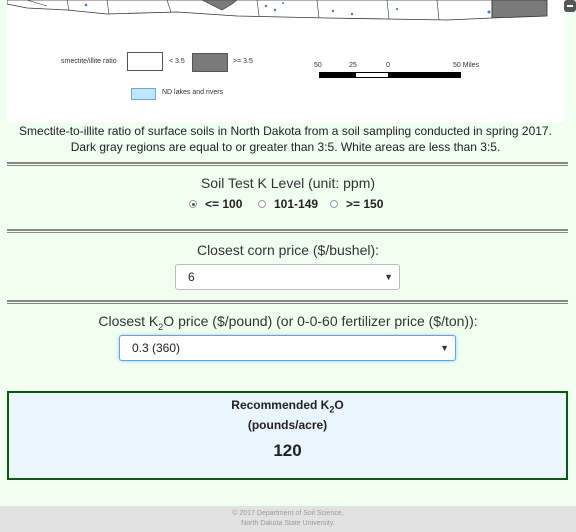 The height and width of the screenshot is (532, 576). What do you see at coordinates (365, 204) in the screenshot?
I see `radio-label-ge-150: >= 150` at bounding box center [365, 204].